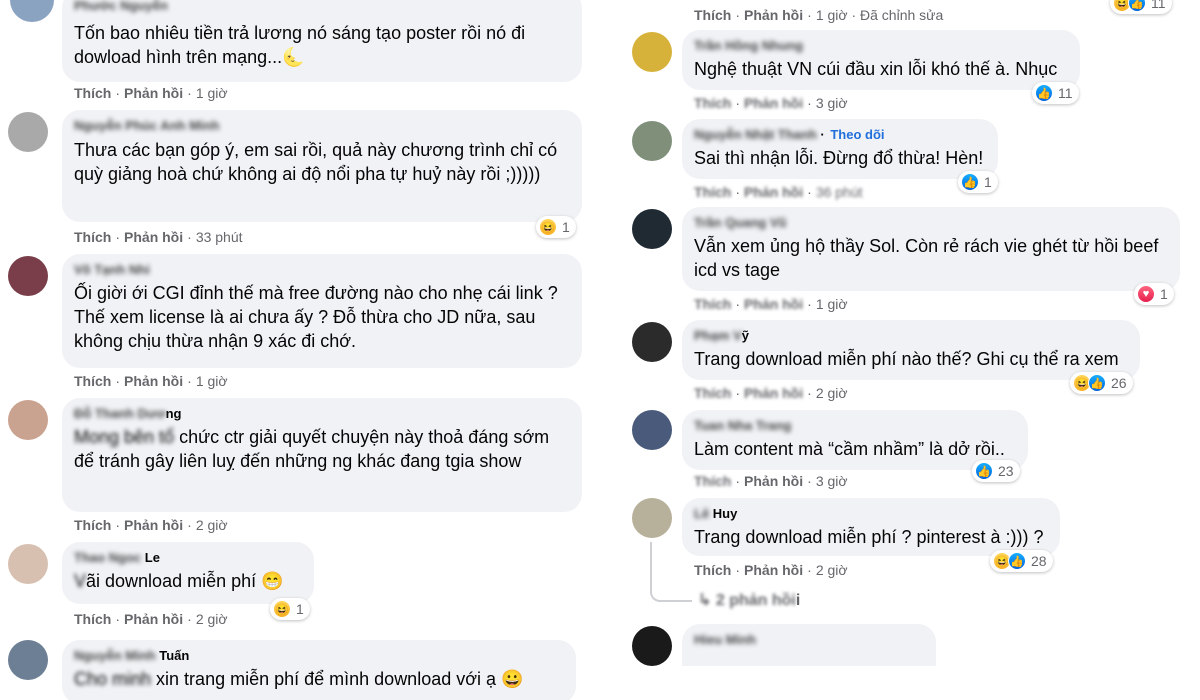 The image size is (1200, 700). Describe the element at coordinates (839, 158) in the screenshot. I see `comment-text: Sai thì nhận lỗi. Đừng đổ thừa! Hèn!` at that location.